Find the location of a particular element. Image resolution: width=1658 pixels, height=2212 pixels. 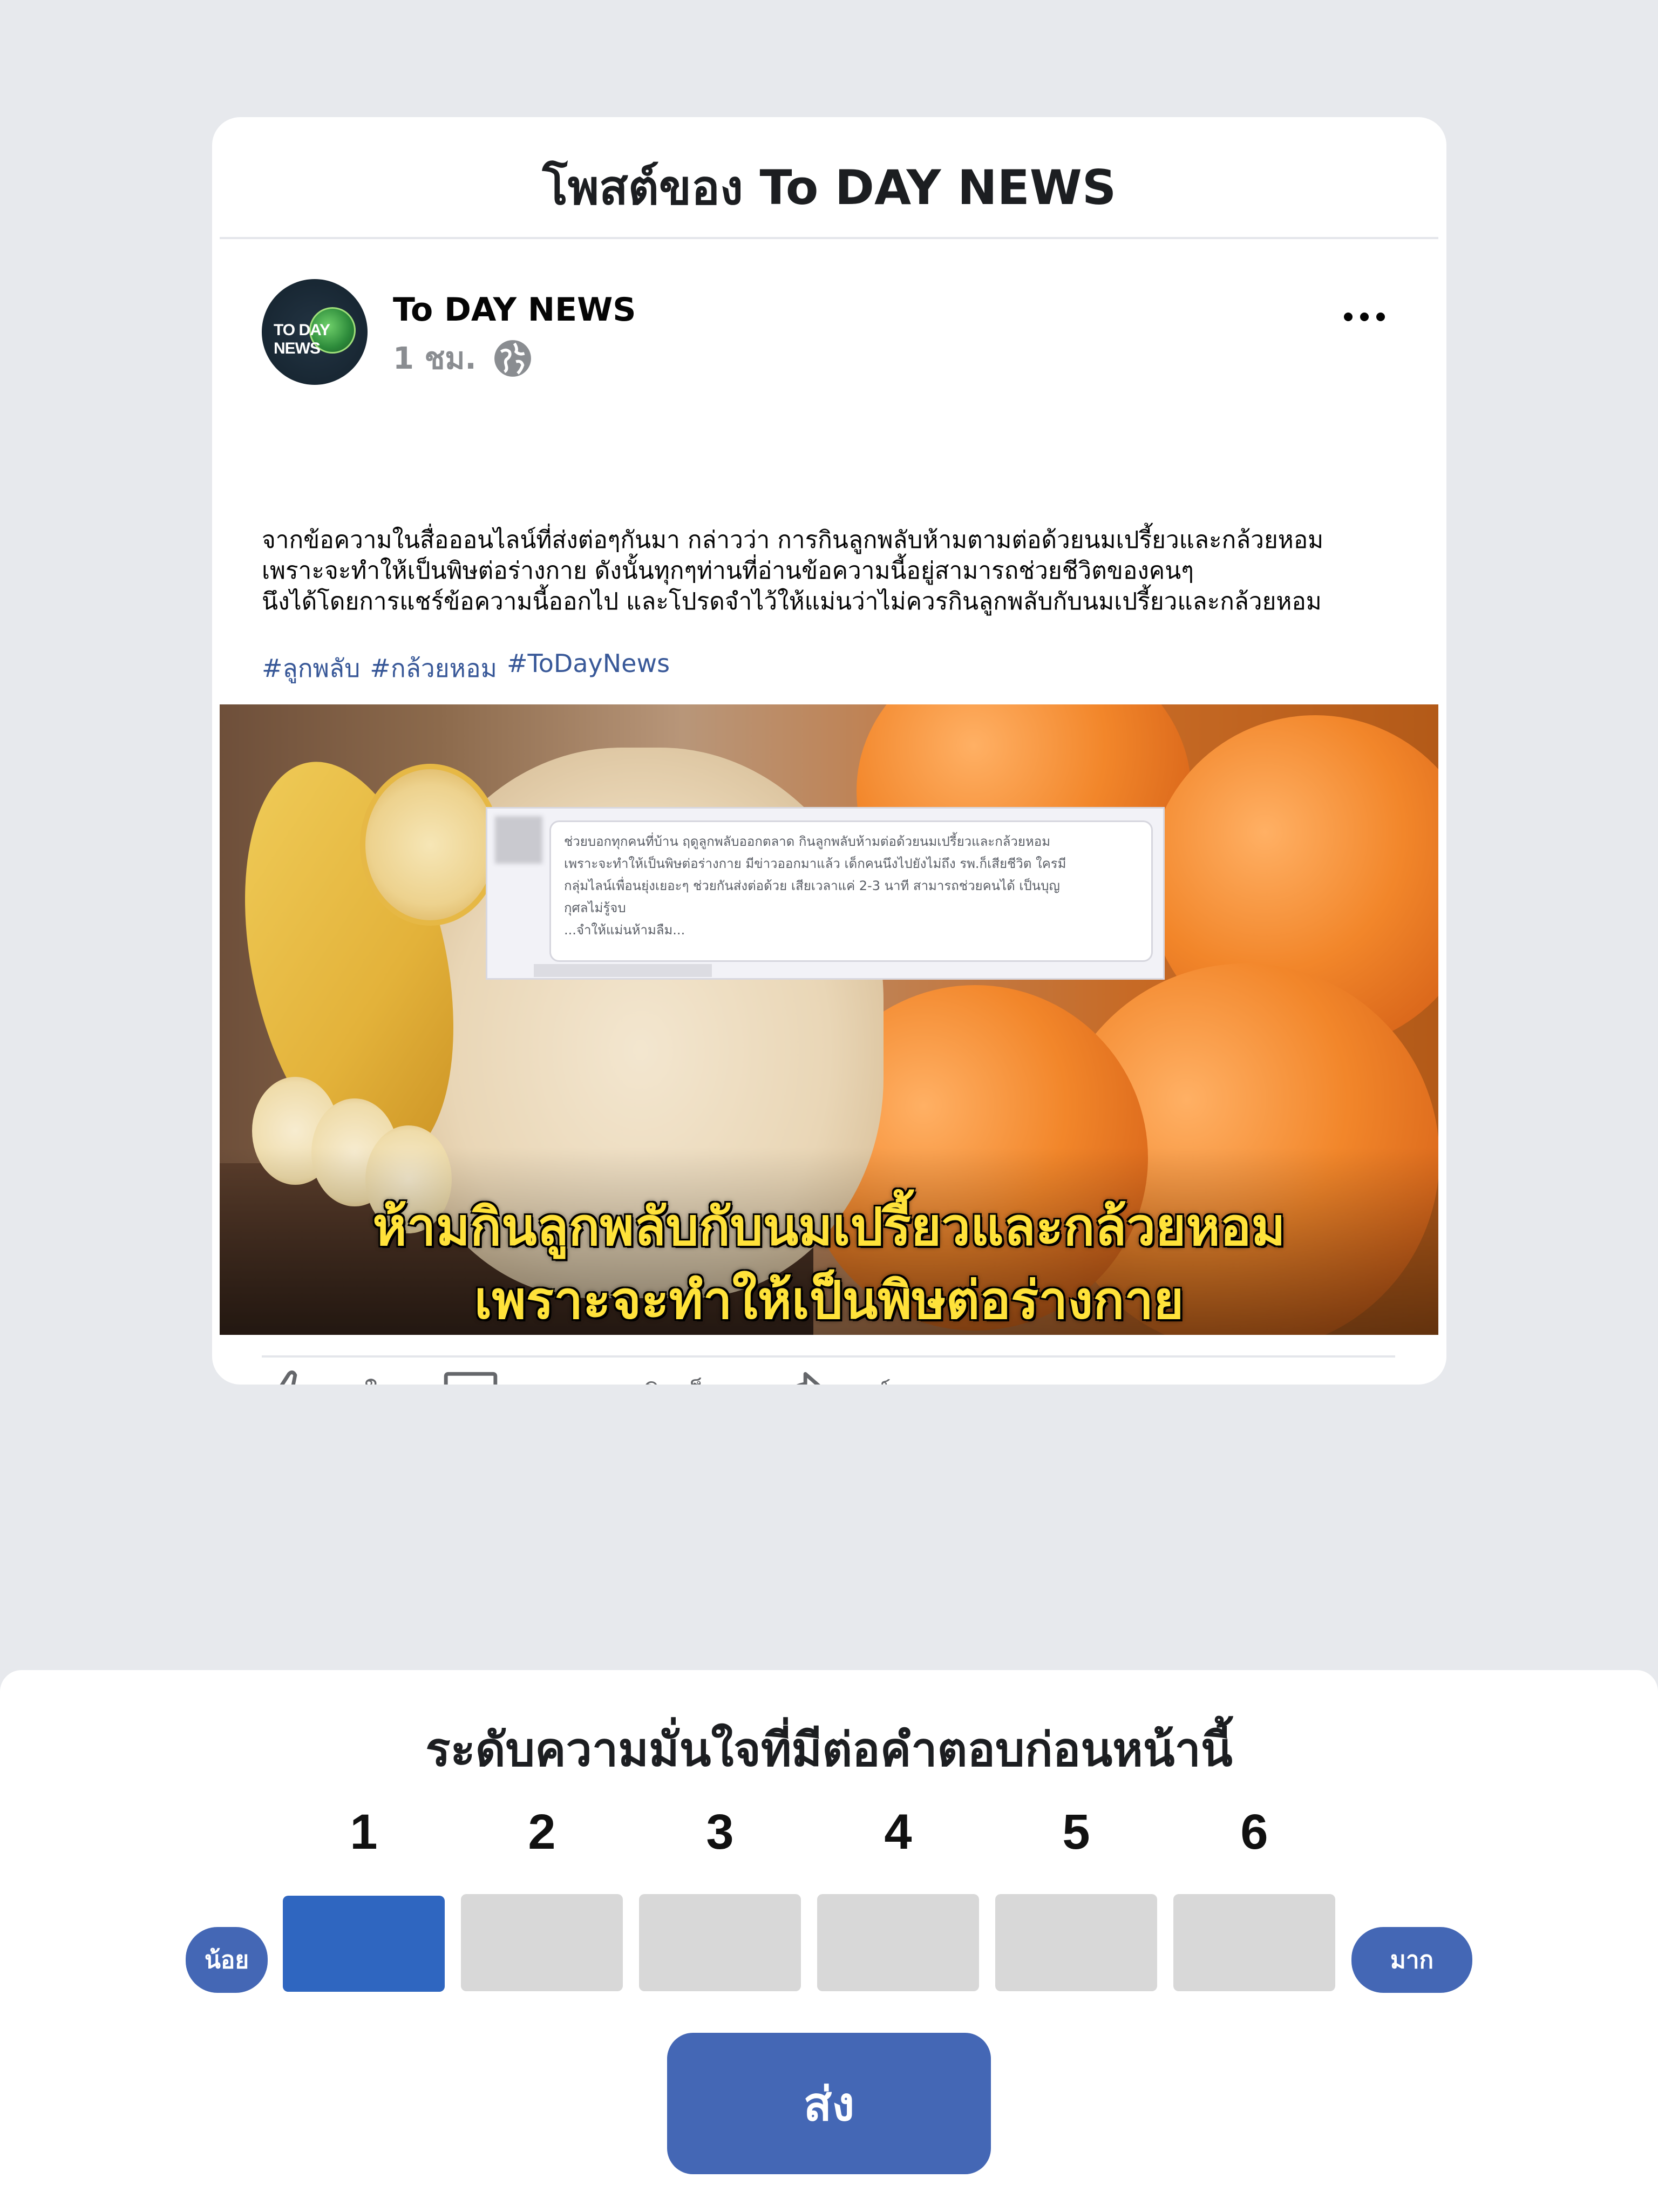

scale-number-5: 5 is located at coordinates (1076, 1832).